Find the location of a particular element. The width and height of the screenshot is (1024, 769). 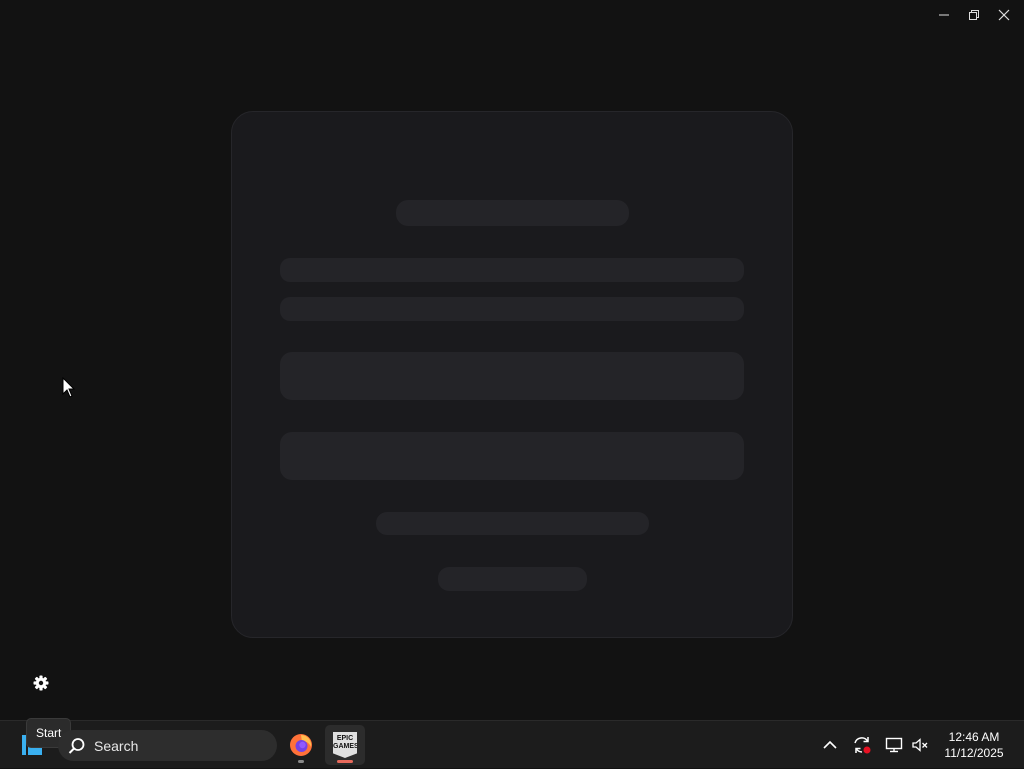

firefox-icon is located at coordinates (301, 745).